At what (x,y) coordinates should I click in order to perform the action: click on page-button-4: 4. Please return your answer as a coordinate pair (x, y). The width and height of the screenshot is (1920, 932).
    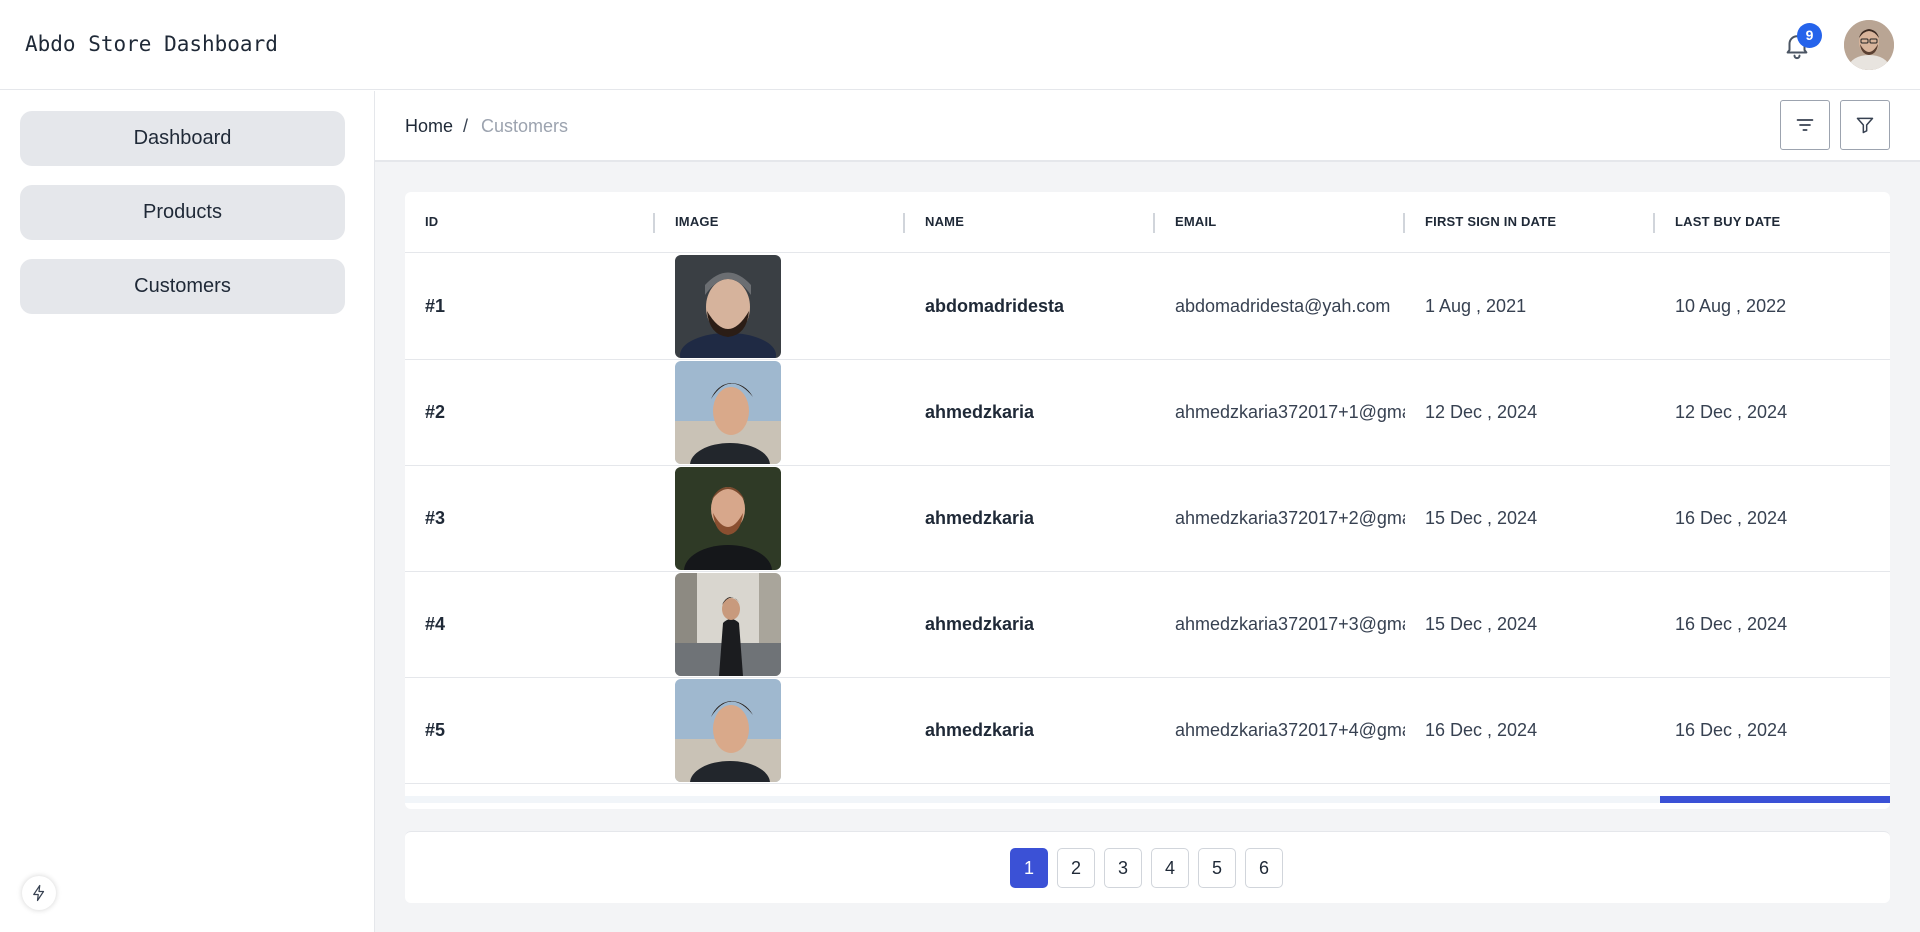
    Looking at the image, I should click on (1170, 868).